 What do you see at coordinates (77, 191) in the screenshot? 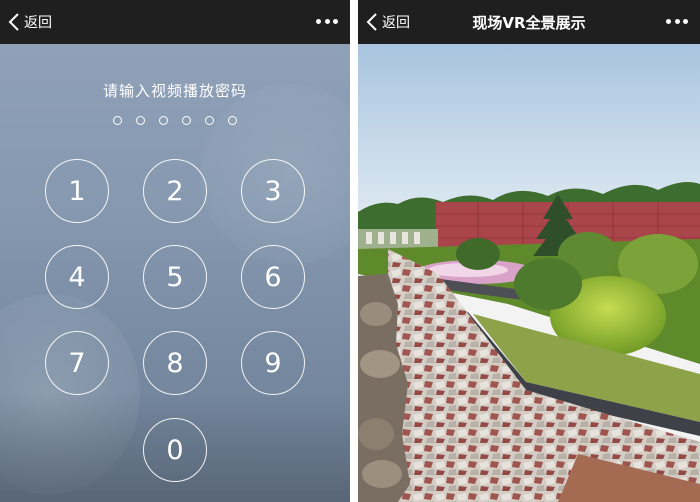
I see `key-1: 1` at bounding box center [77, 191].